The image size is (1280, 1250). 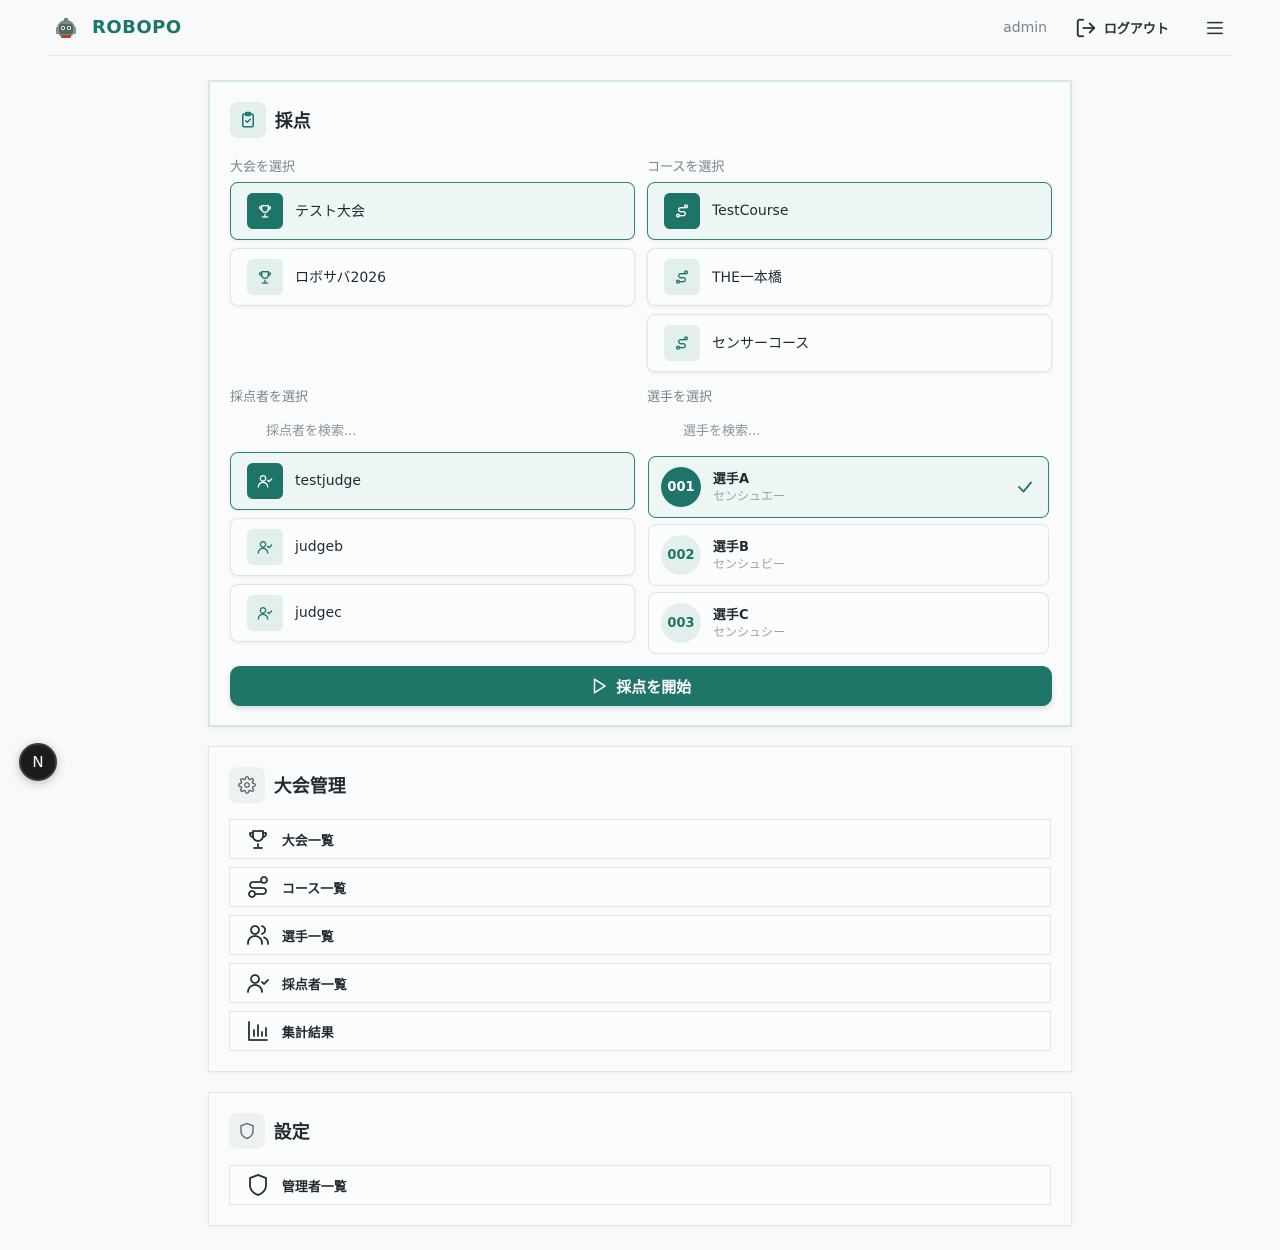 I want to click on dev-tools-badge: N, so click(x=38, y=762).